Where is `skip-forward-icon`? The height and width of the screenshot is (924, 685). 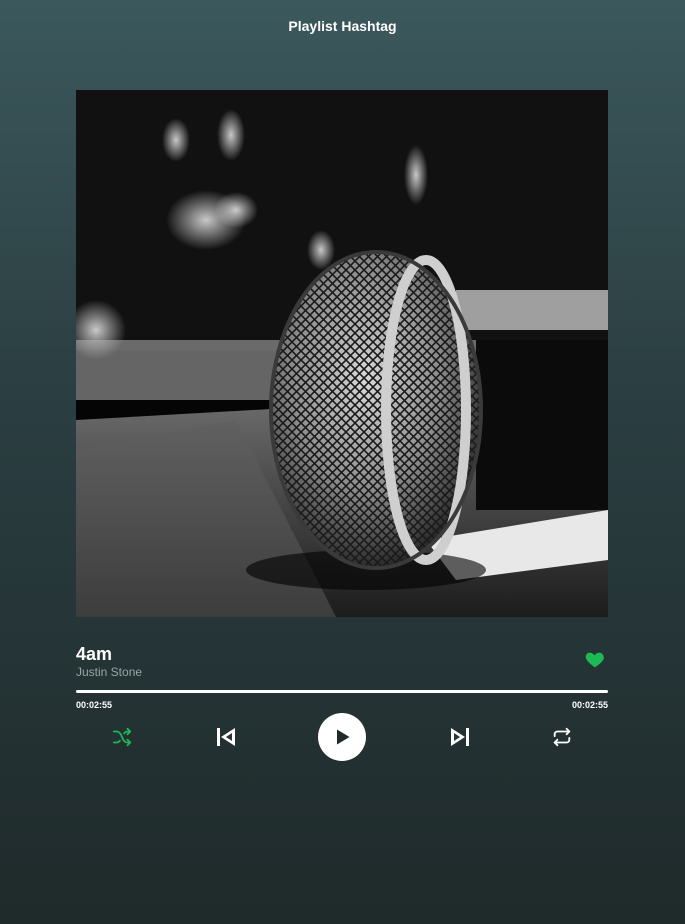
skip-forward-icon is located at coordinates (460, 737).